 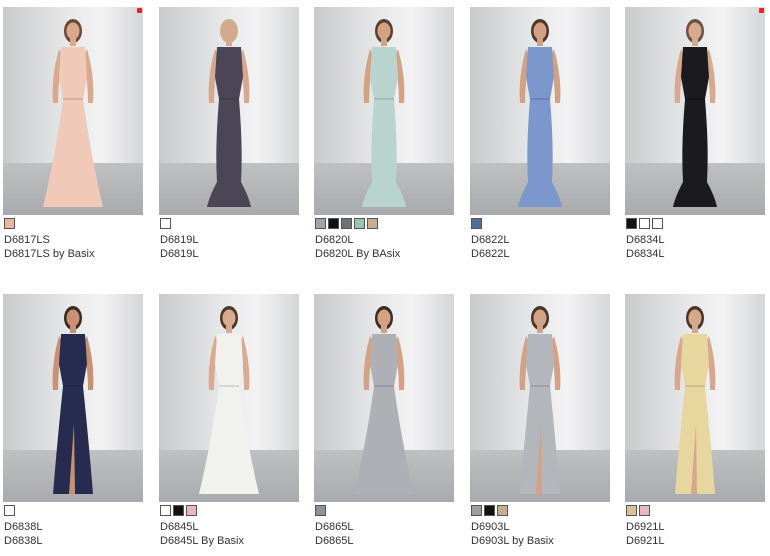 I want to click on product-card: D6903L D6903L by Basix, so click(x=541, y=420).